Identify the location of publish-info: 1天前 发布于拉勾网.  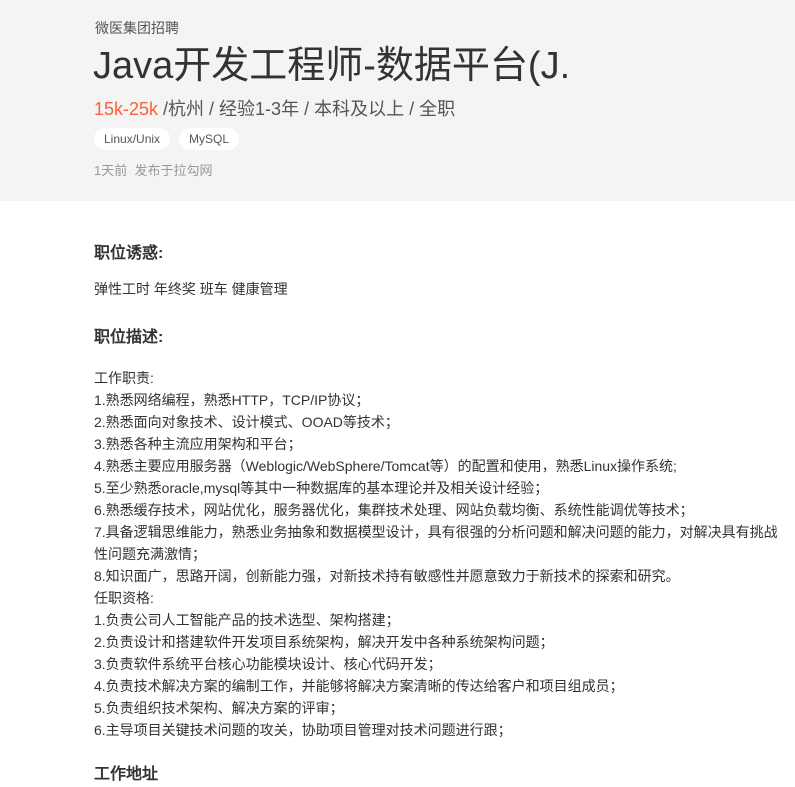
(153, 171).